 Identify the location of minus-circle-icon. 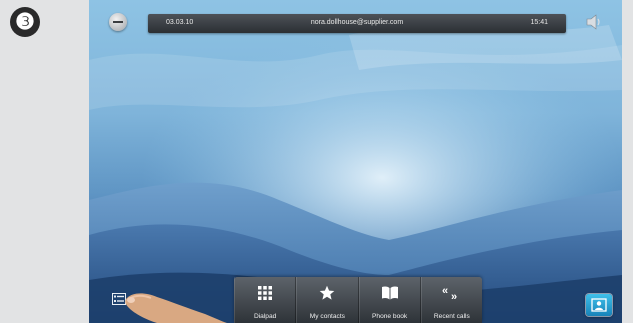
(118, 22).